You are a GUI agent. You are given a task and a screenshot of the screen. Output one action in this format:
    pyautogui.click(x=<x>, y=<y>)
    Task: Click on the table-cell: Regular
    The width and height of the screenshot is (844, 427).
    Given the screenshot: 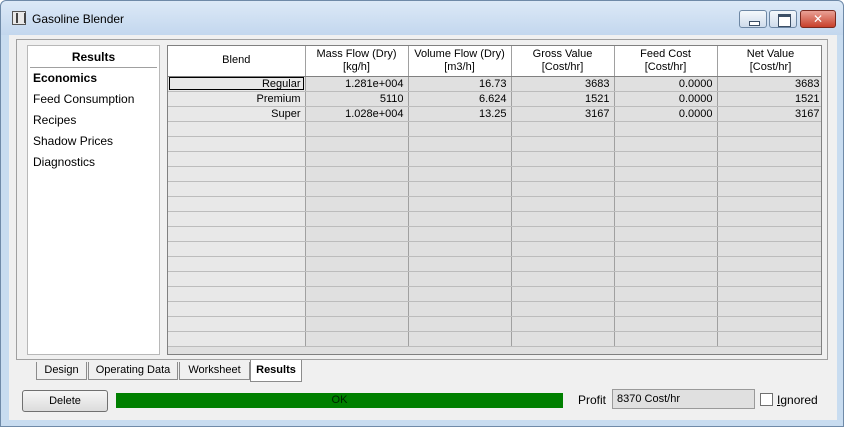 What is the action you would take?
    pyautogui.click(x=237, y=84)
    